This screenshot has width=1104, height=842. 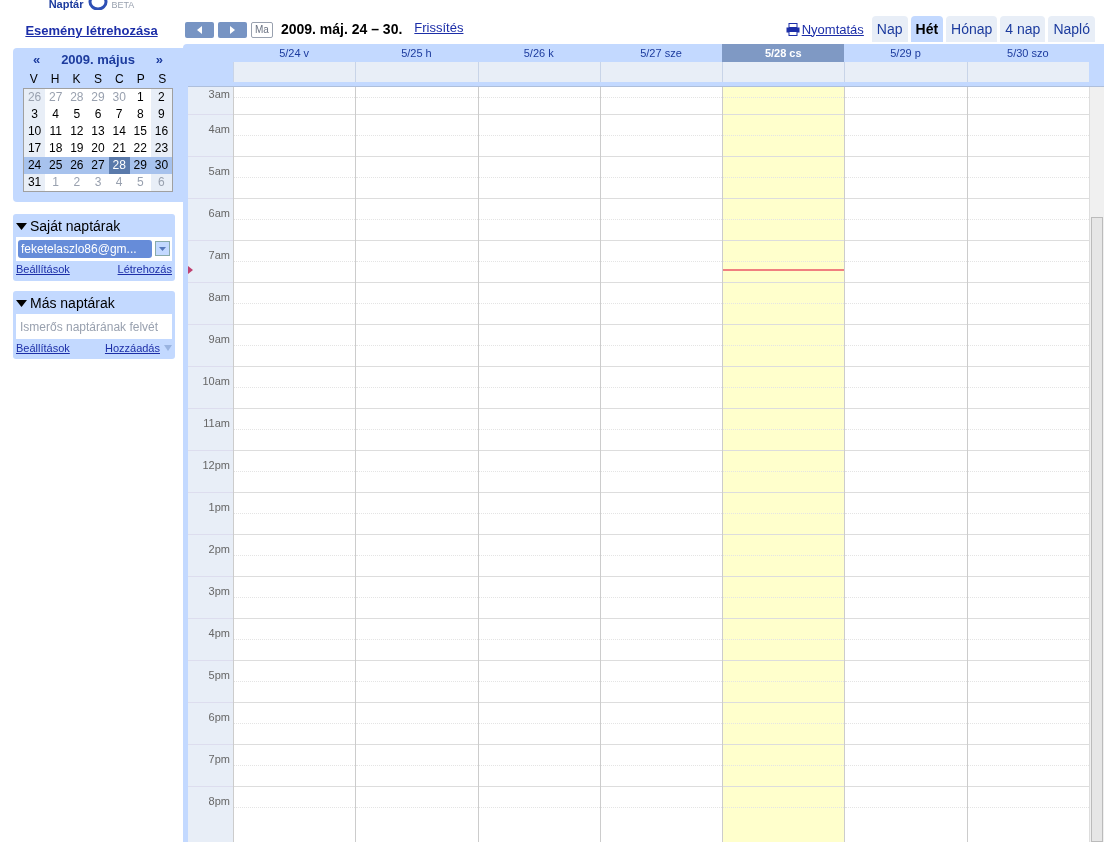 What do you see at coordinates (140, 79) in the screenshot?
I see `weekday-label: P` at bounding box center [140, 79].